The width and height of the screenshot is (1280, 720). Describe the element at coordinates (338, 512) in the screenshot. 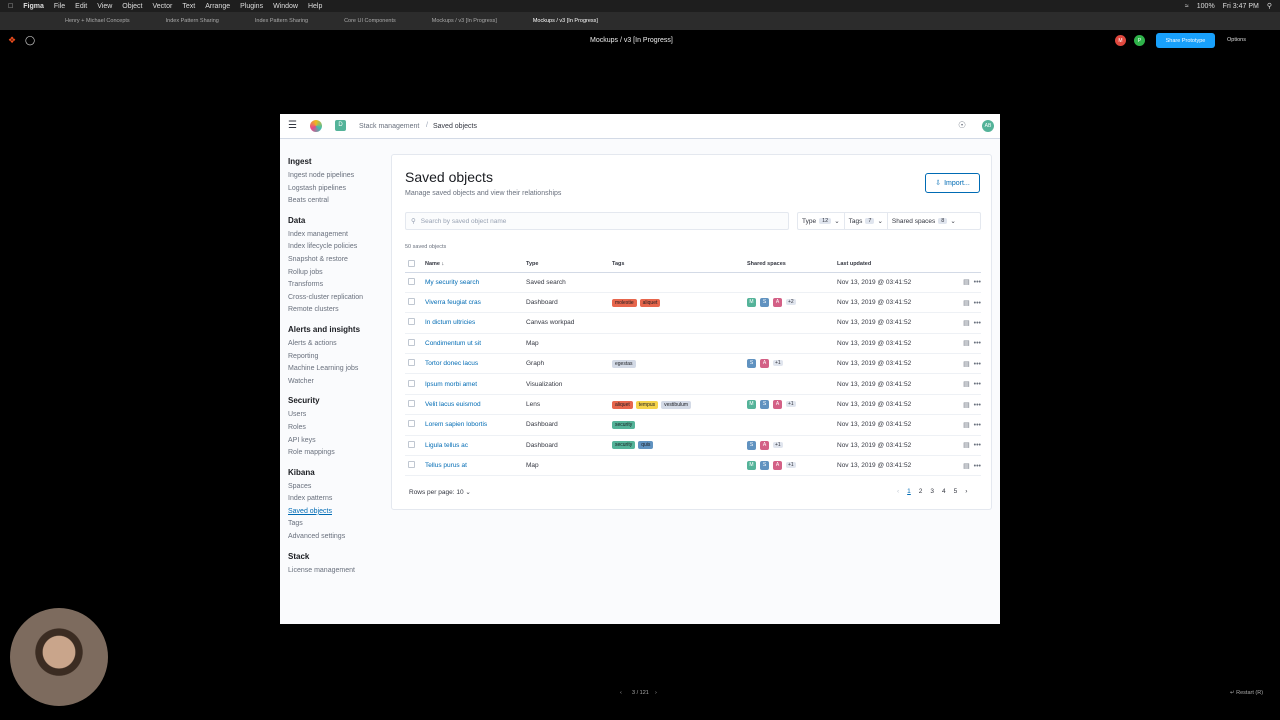

I see `nav-item: Saved objects` at that location.